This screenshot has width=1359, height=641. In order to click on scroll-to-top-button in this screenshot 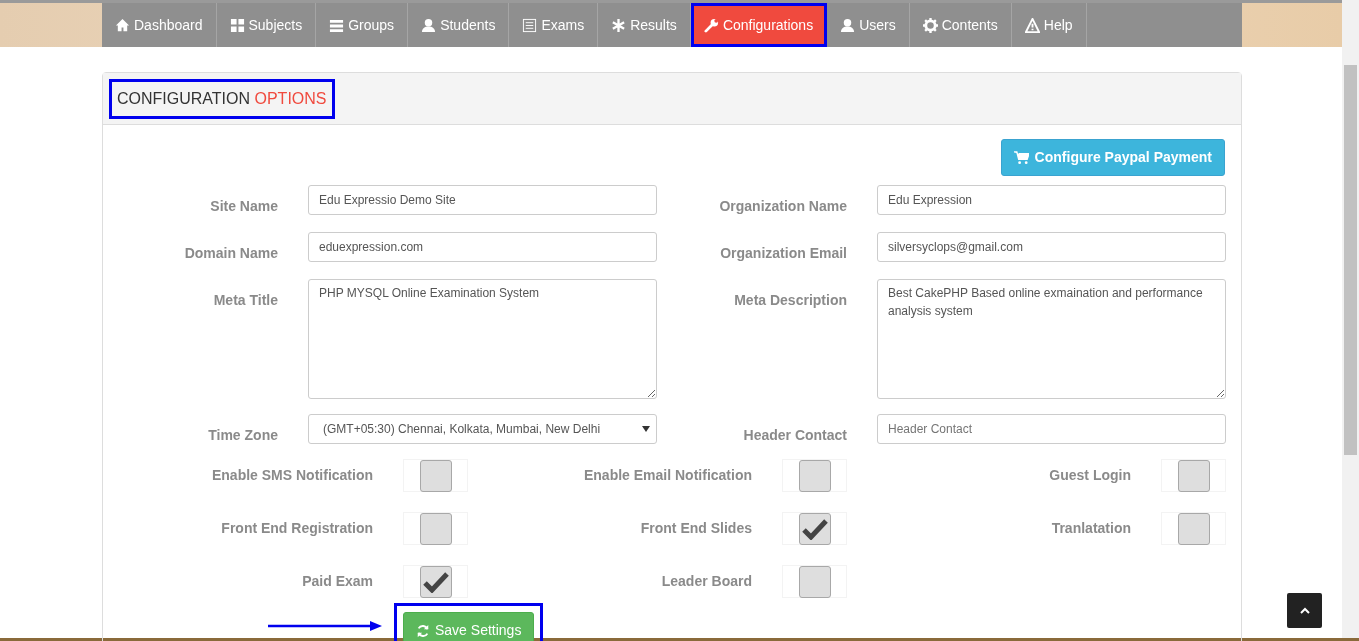, I will do `click(1304, 610)`.